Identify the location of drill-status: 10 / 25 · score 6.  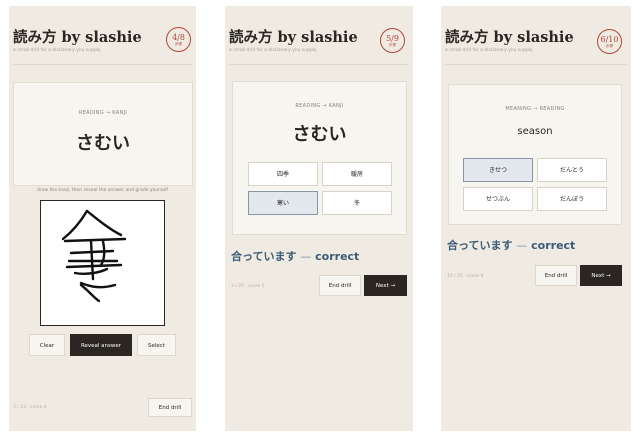
(465, 276).